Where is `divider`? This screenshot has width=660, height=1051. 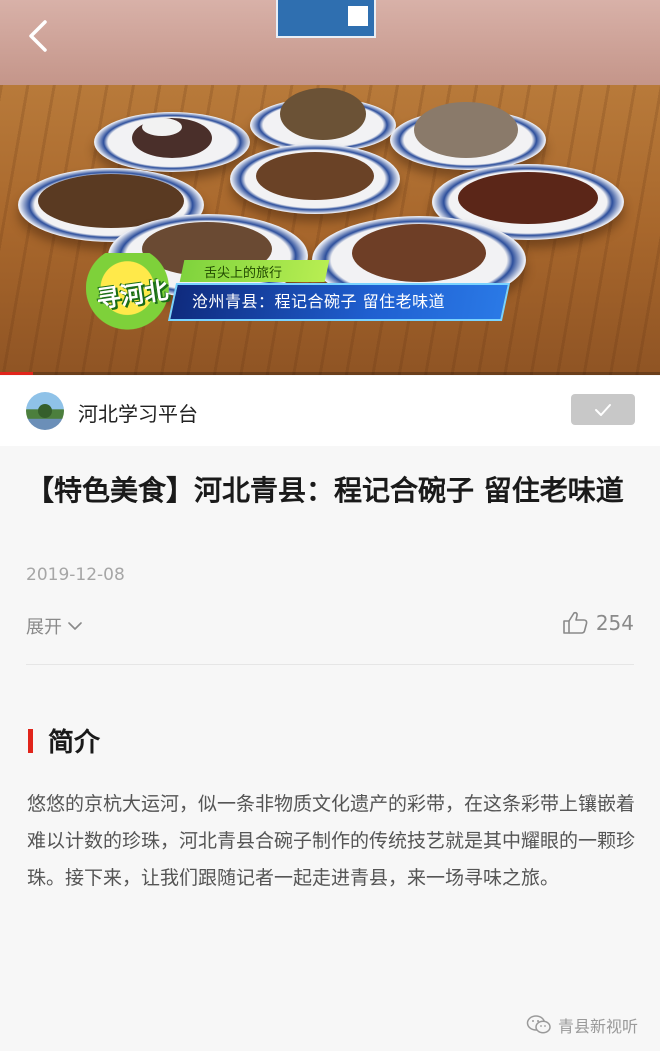
divider is located at coordinates (330, 664).